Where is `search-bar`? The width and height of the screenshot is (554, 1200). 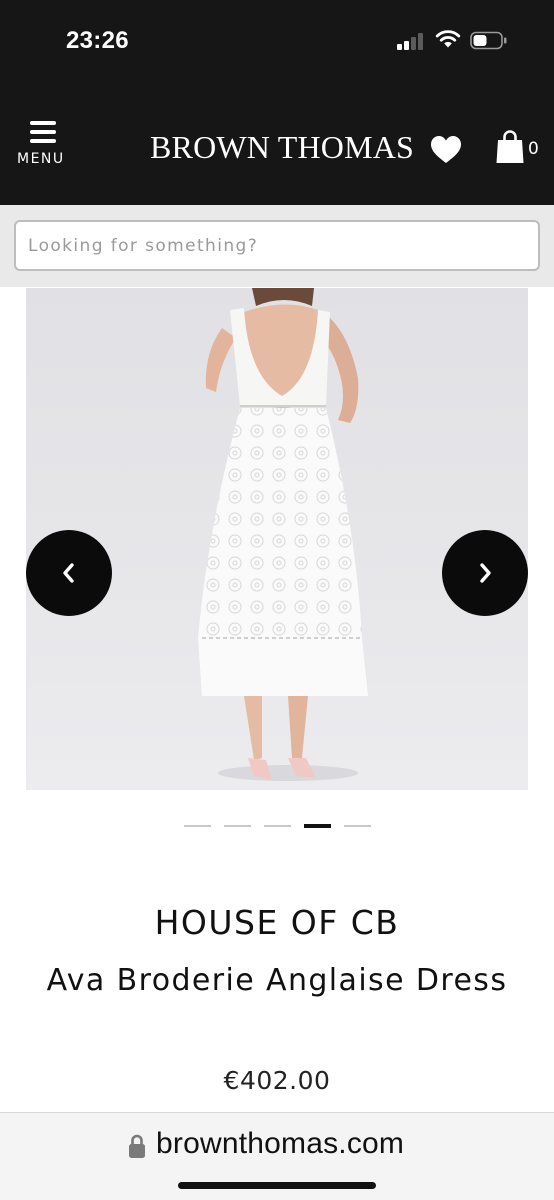 search-bar is located at coordinates (277, 246).